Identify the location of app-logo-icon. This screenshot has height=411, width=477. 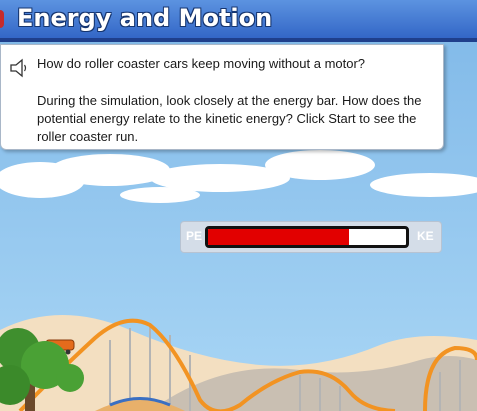
(2, 19).